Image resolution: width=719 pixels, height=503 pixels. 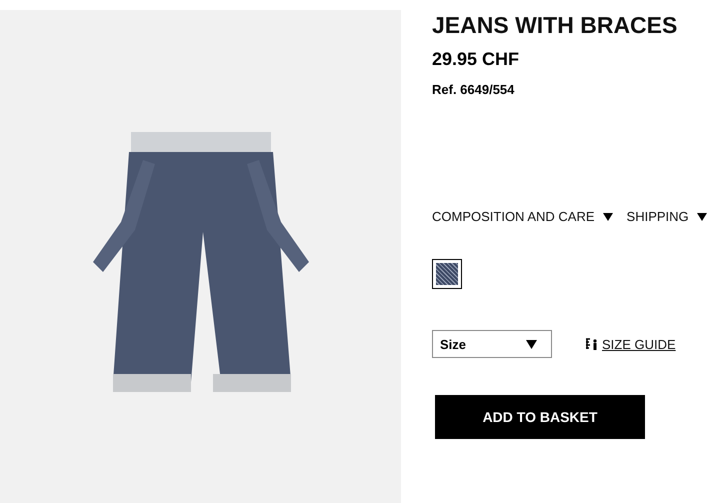 I want to click on product-reference: Ref. 6649/554, so click(x=474, y=89).